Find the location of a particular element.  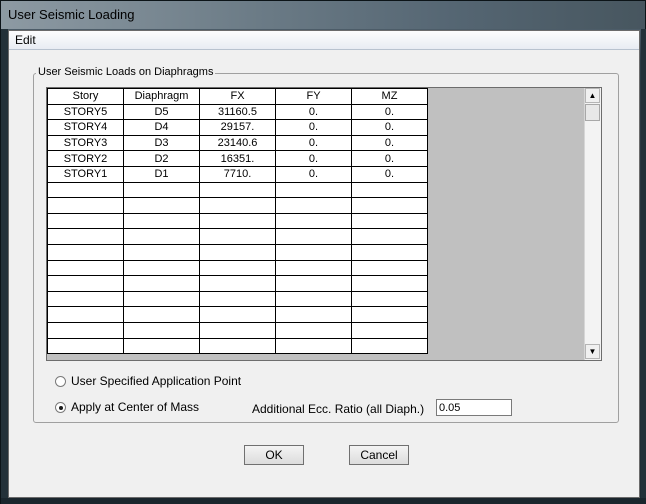

header-story: Story is located at coordinates (85, 96).